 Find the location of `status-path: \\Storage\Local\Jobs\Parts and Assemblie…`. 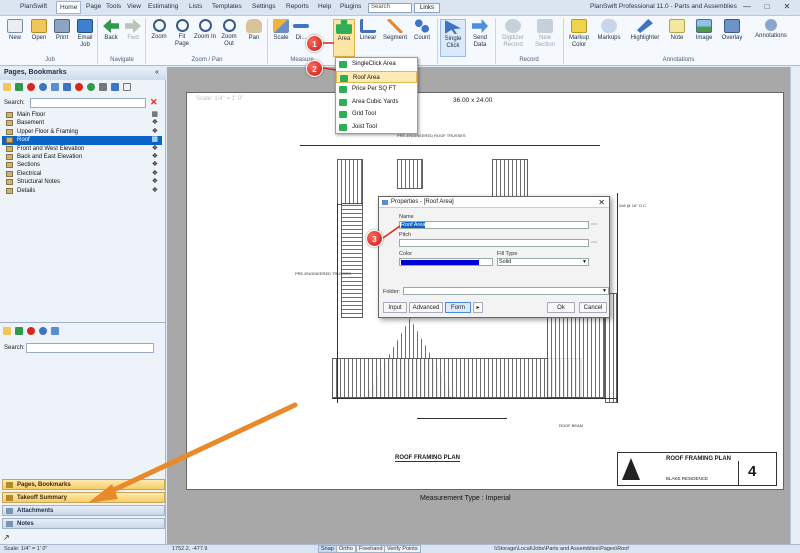

status-path: \\Storage\Local\Jobs\Parts and Assemblie… is located at coordinates (561, 549).